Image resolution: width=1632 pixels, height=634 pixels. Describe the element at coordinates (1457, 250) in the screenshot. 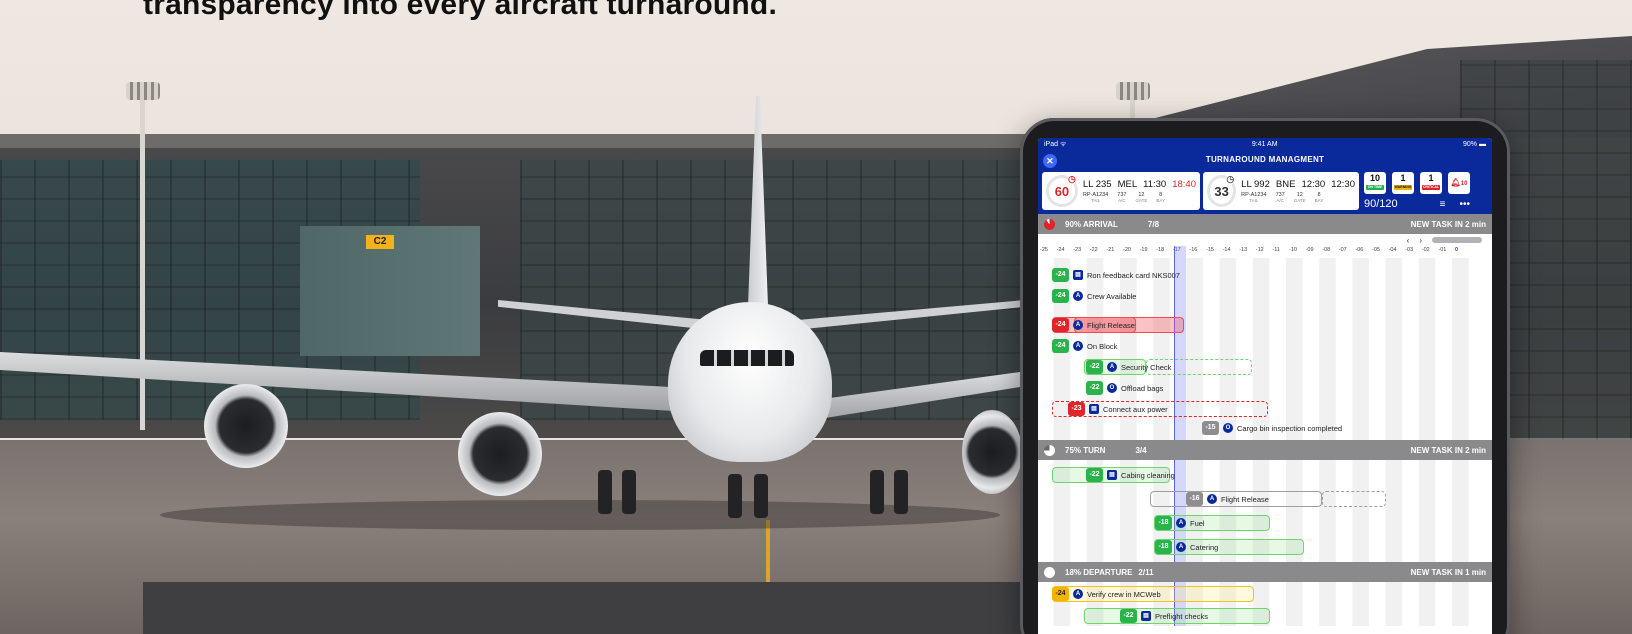

I see `timeline-tick-label: 0` at that location.